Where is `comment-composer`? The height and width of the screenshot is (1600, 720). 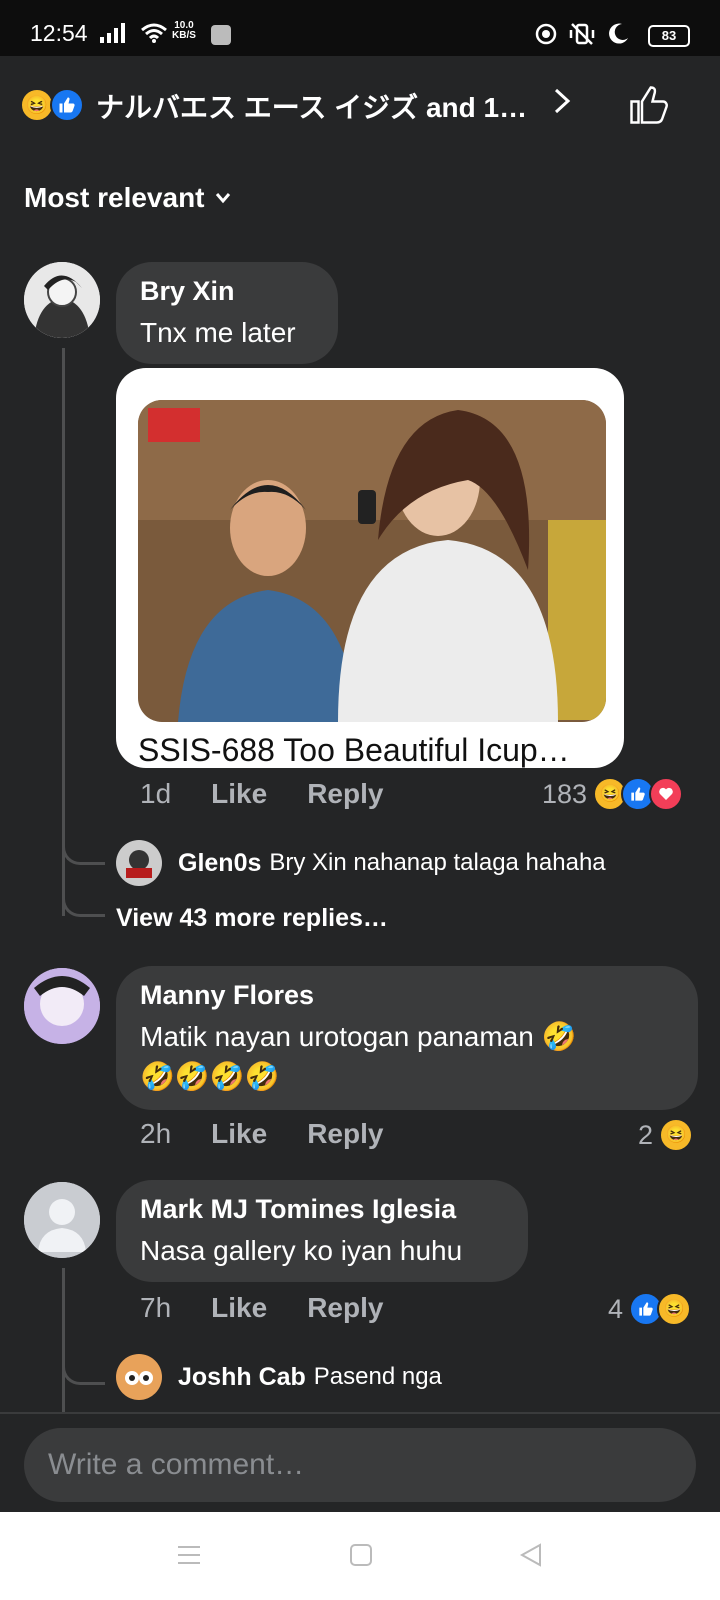
comment-composer is located at coordinates (360, 1463).